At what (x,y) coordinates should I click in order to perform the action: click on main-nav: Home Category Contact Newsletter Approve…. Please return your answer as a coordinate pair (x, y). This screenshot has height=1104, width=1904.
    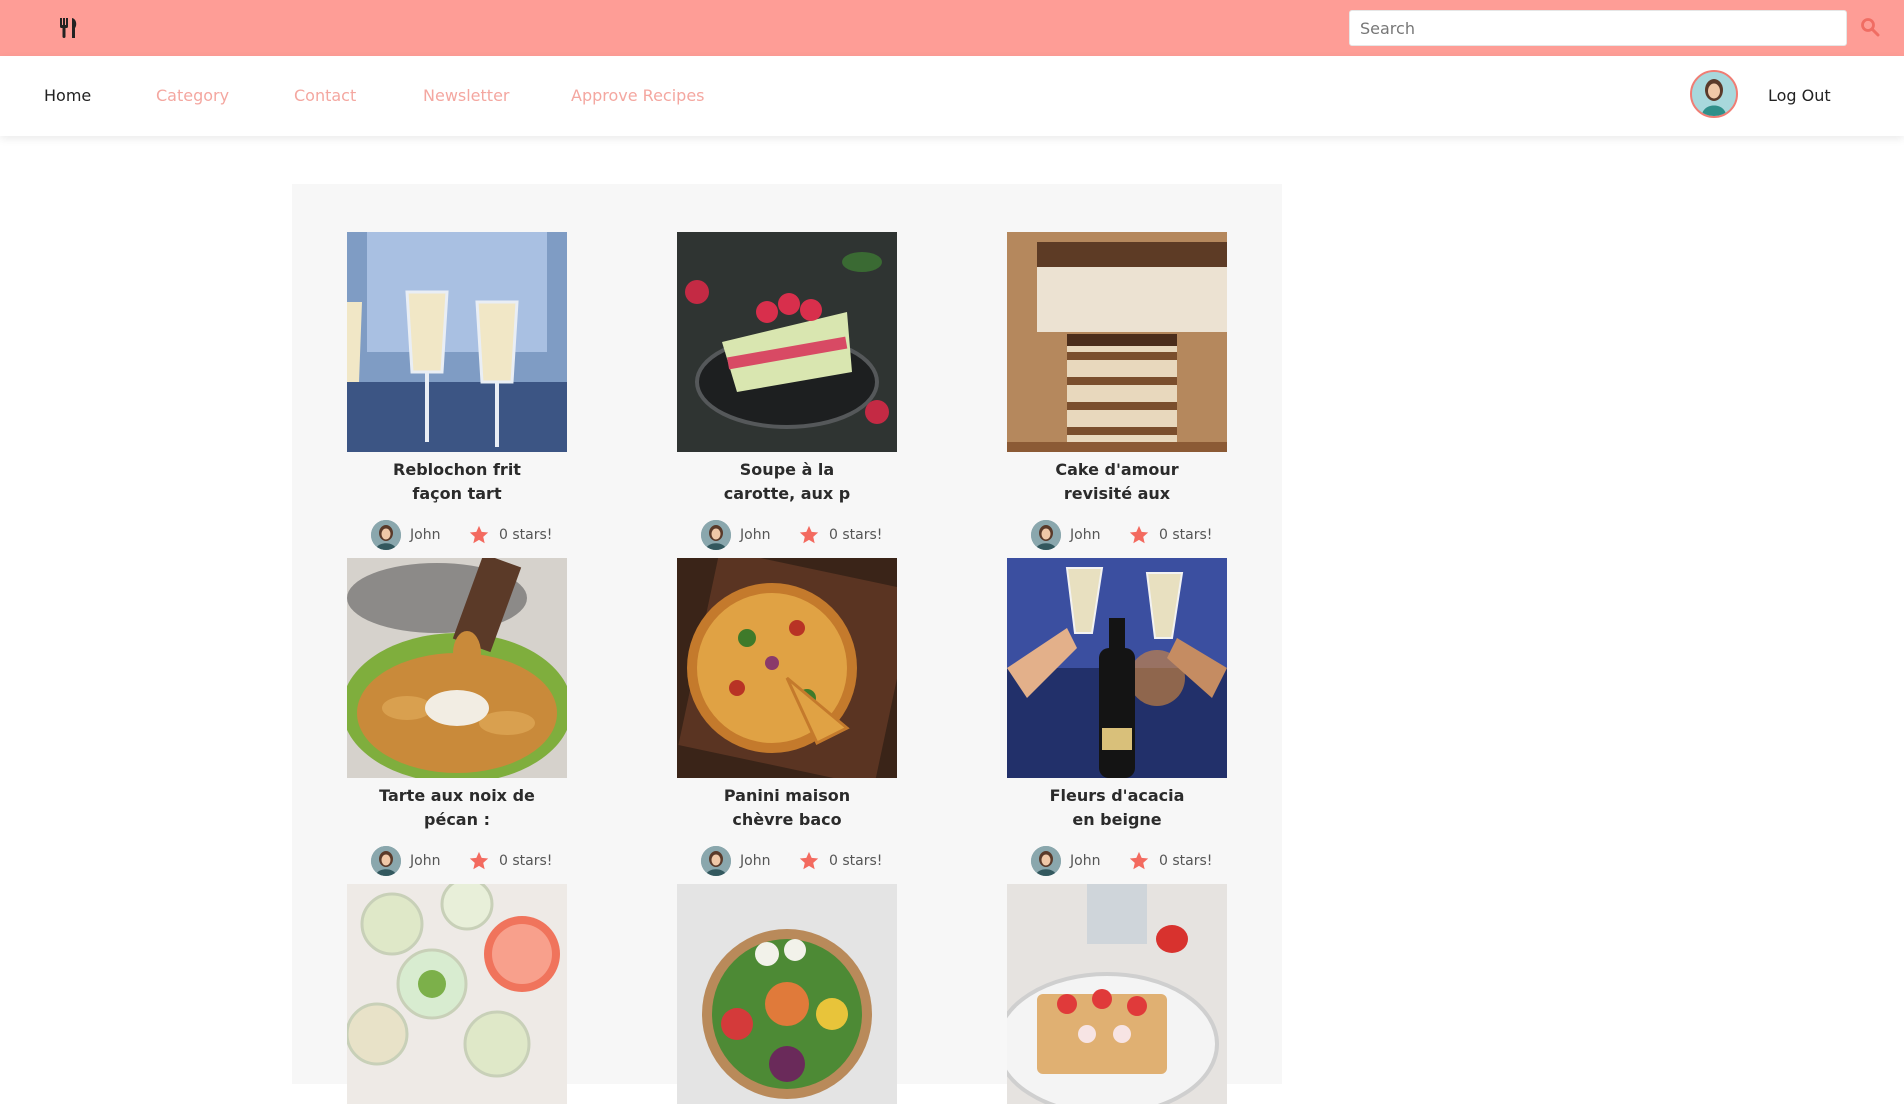
    Looking at the image, I should click on (952, 96).